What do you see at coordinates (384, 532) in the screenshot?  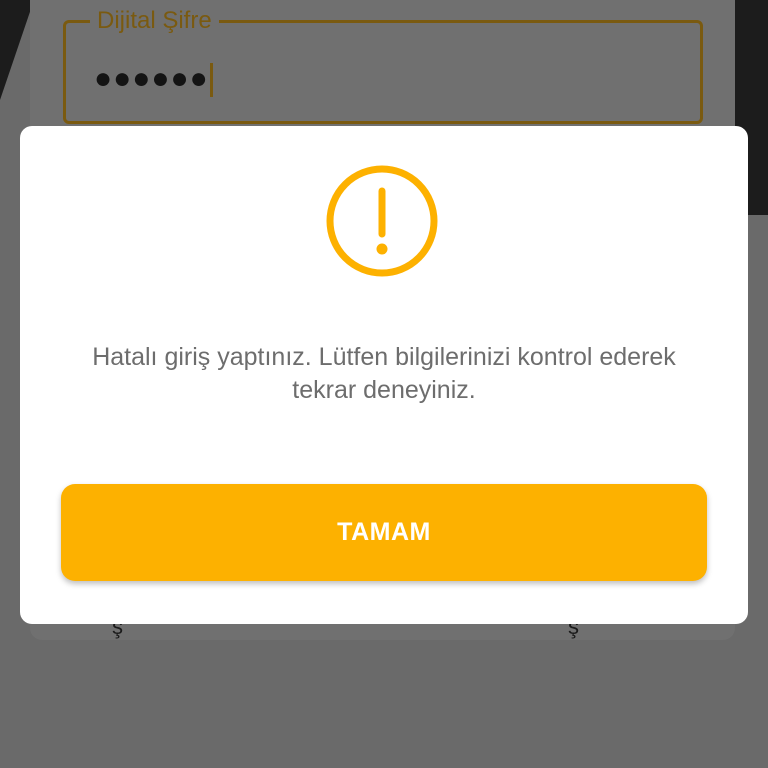 I see `ok-button: TAMAM` at bounding box center [384, 532].